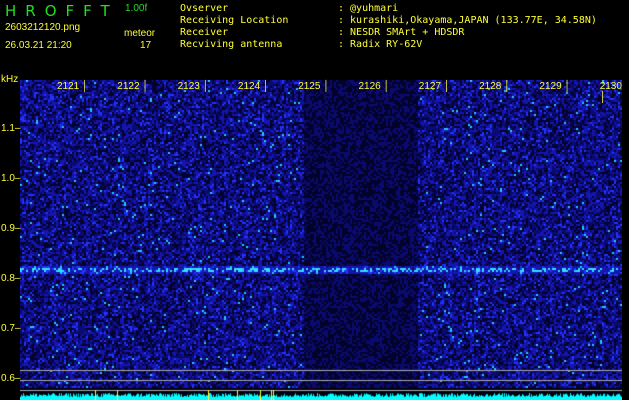  Describe the element at coordinates (11, 228) in the screenshot. I see `y-tick-label: 0.9–` at that location.